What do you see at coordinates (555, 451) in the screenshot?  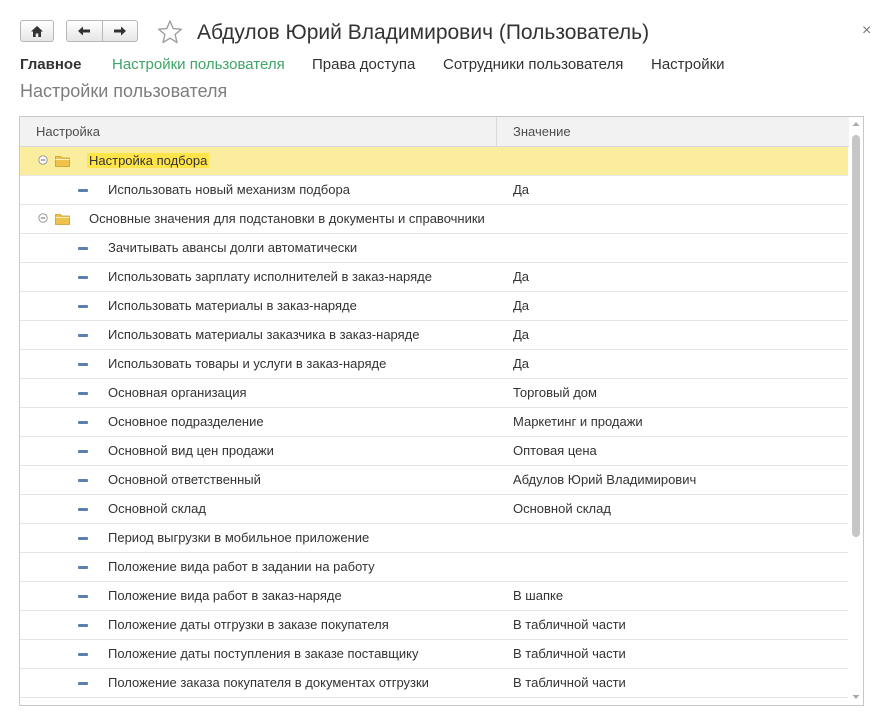 I see `setting-value: Оптовая цена` at bounding box center [555, 451].